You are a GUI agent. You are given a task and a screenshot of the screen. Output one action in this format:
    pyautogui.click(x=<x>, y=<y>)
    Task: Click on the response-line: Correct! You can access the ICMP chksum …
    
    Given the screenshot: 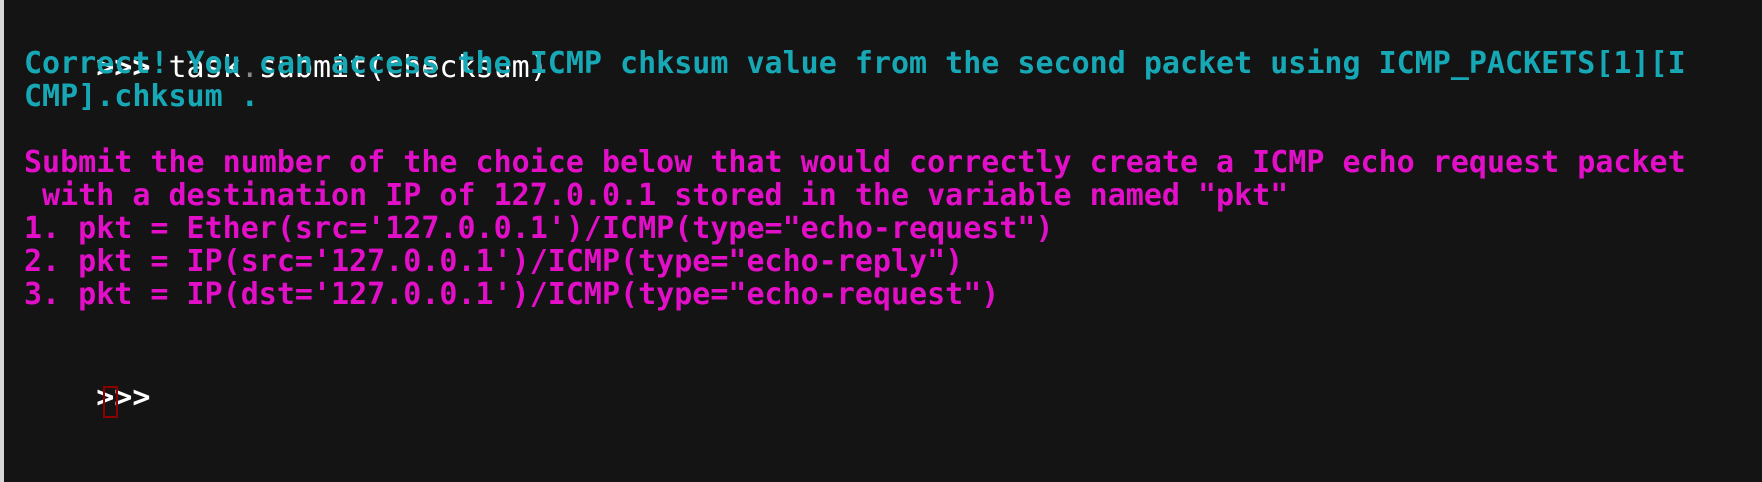 What is the action you would take?
    pyautogui.click(x=855, y=63)
    